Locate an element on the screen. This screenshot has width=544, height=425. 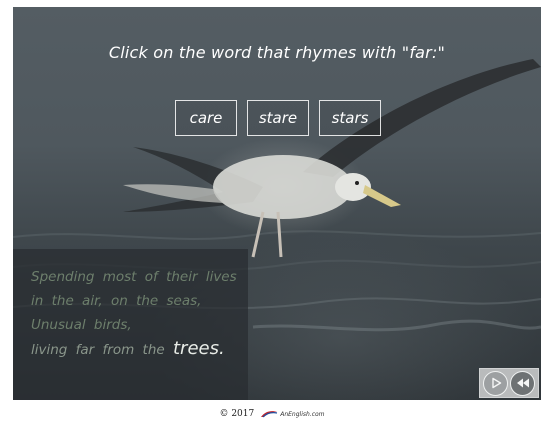
logo-text: AnEnglish.com is located at coordinates (302, 414).